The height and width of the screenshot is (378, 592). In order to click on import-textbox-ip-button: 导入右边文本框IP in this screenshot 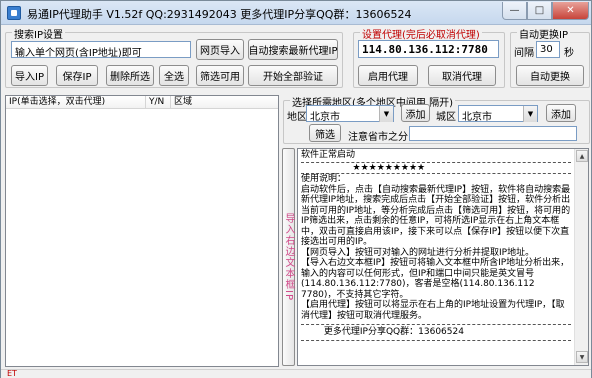, I will do `click(288, 257)`.